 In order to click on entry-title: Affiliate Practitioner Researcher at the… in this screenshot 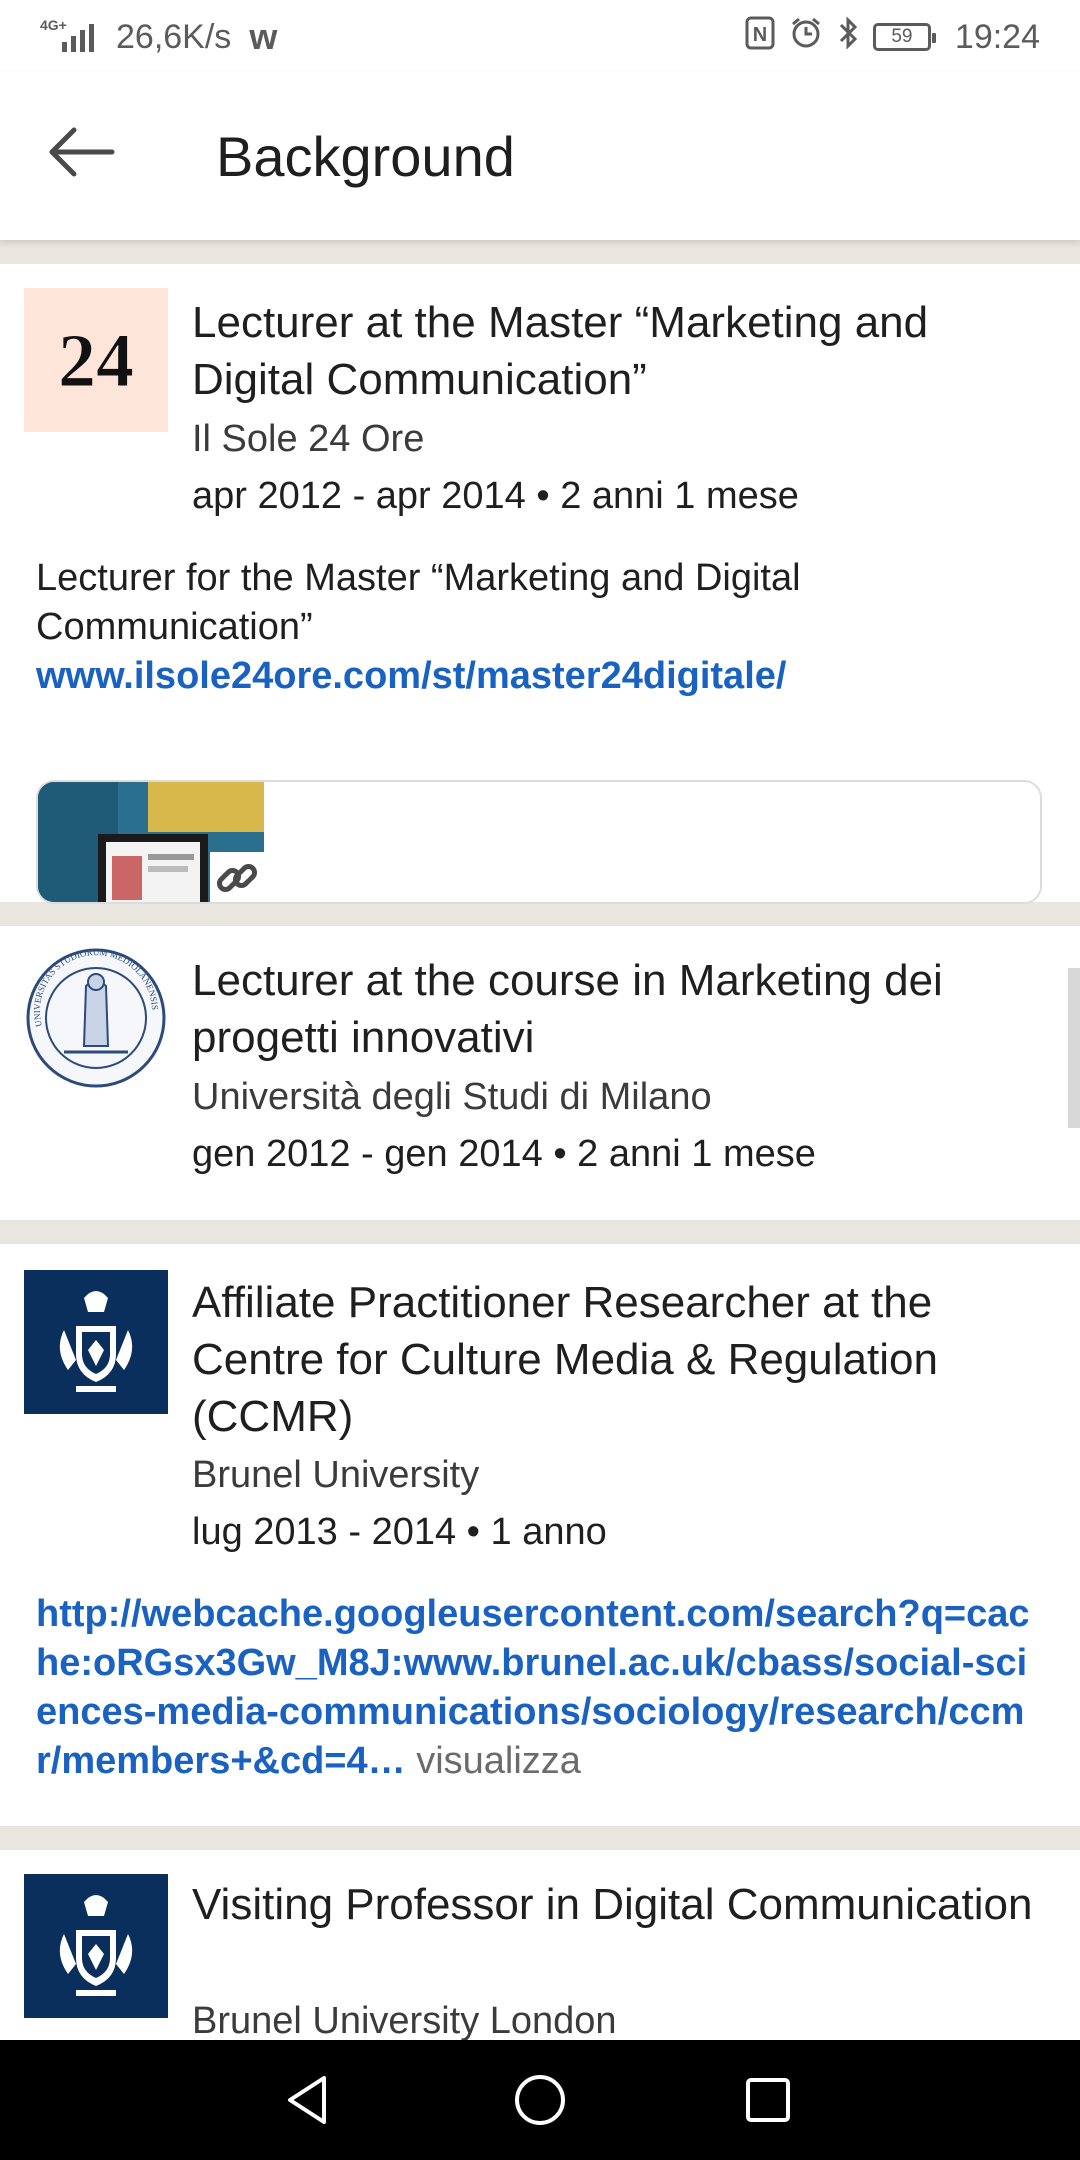, I will do `click(565, 1359)`.